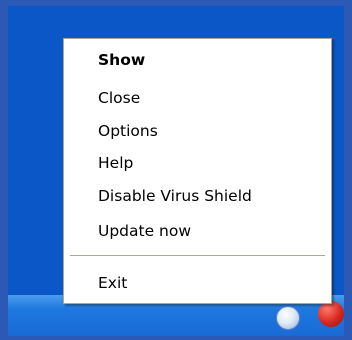 The width and height of the screenshot is (352, 340). Describe the element at coordinates (197, 98) in the screenshot. I see `menu-item-close: Close` at that location.